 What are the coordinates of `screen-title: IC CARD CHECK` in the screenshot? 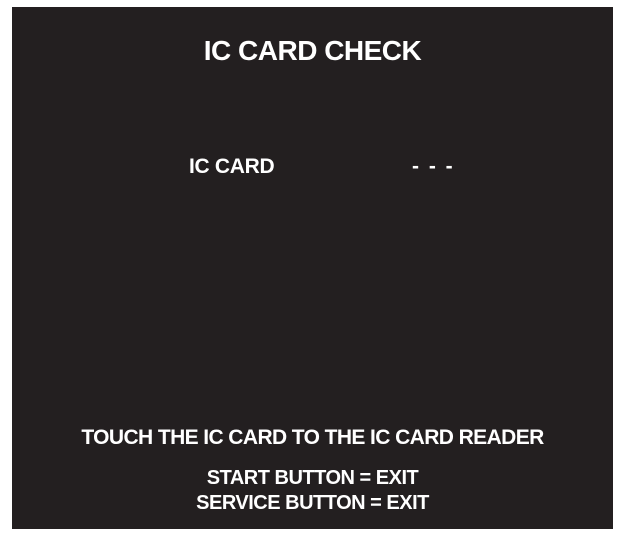 It's located at (312, 50).